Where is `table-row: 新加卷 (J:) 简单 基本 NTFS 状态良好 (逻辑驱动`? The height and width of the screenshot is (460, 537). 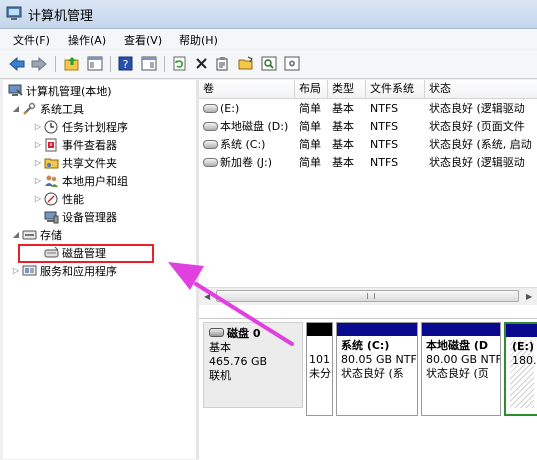 table-row: 新加卷 (J:) 简单 基本 NTFS 状态良好 (逻辑驱动 is located at coordinates (368, 162).